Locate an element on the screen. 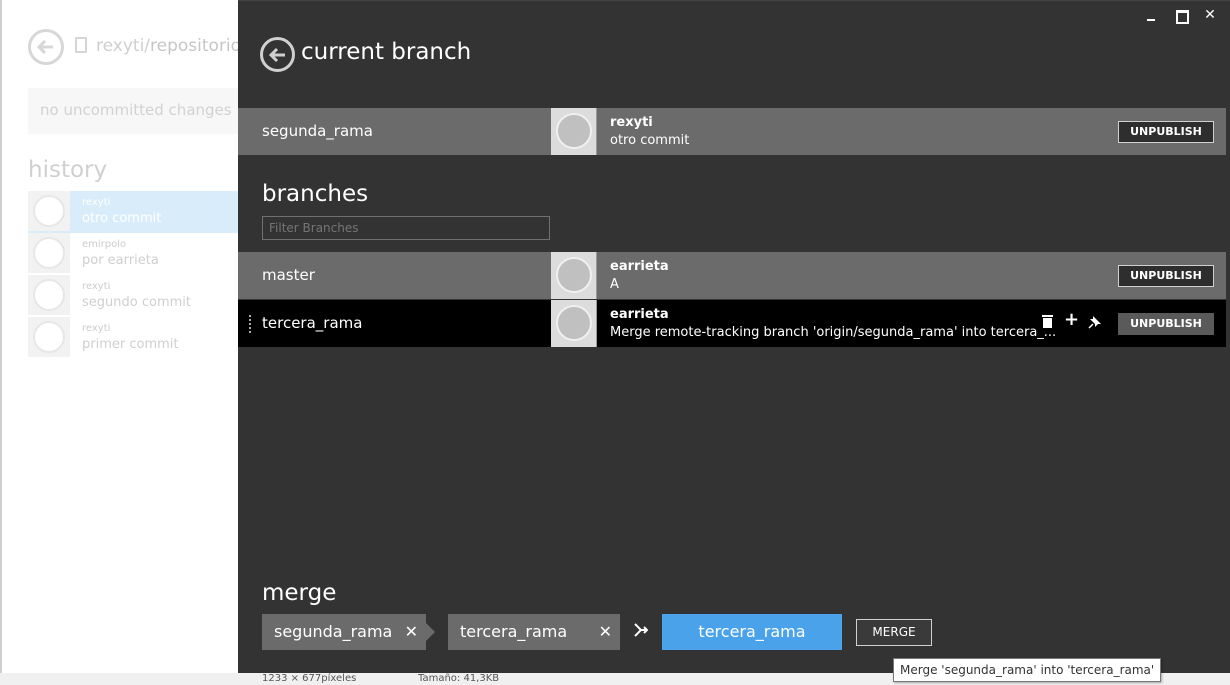  filter-branches-input is located at coordinates (406, 228).